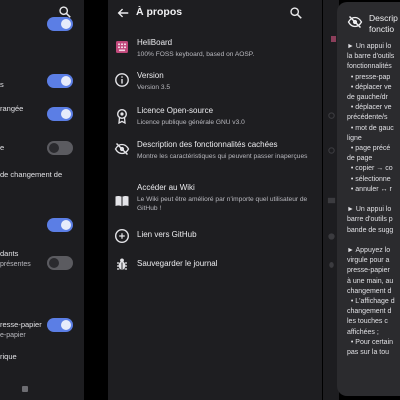 This screenshot has height=400, width=400. Describe the element at coordinates (207, 144) in the screenshot. I see `item-title: Description des fonctionnalités cachées` at that location.